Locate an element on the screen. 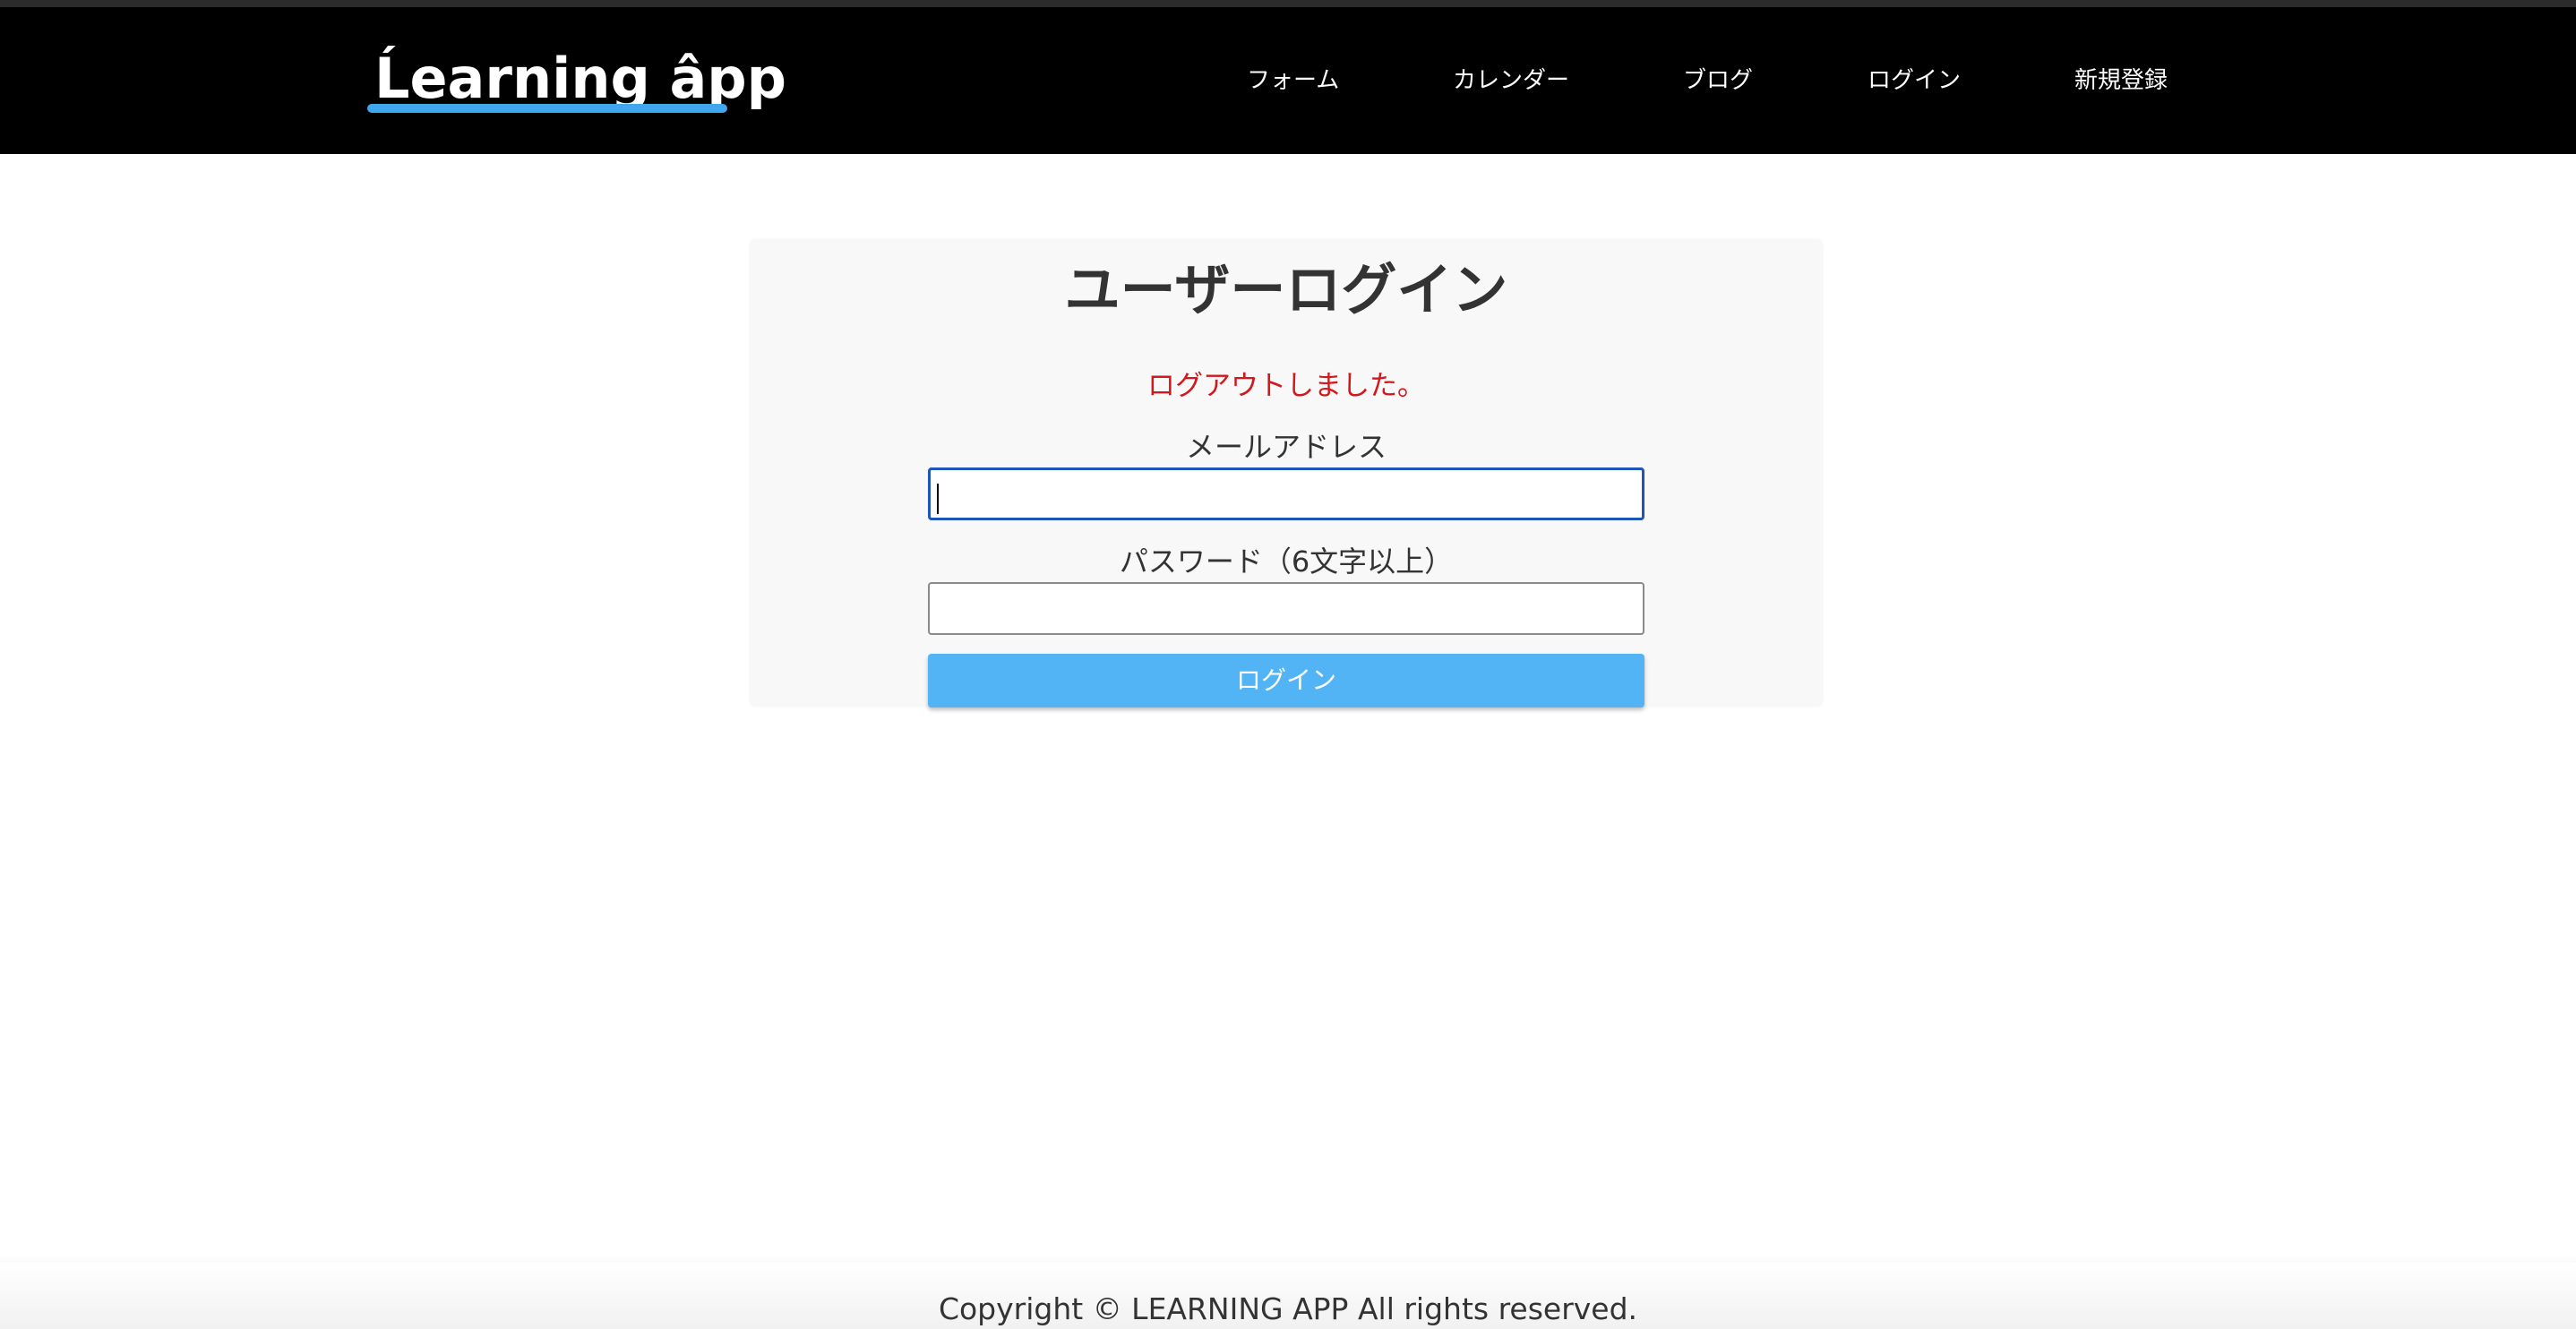 This screenshot has width=2576, height=1329. main-nav: フォーム カレンダー ブログ ログイン 新規登録 is located at coordinates (1288, 80).